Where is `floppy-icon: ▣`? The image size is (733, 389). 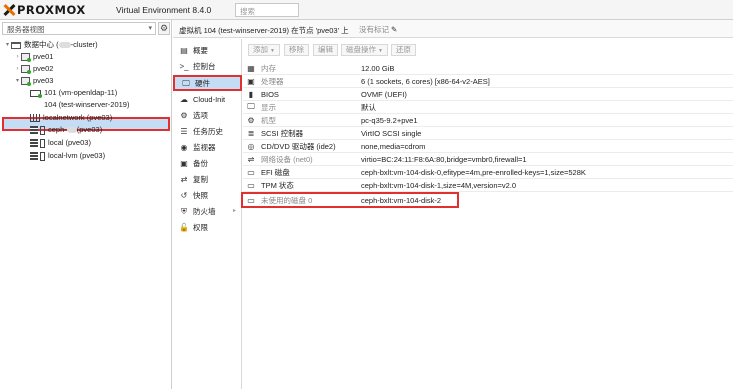 floppy-icon: ▣ is located at coordinates (184, 163).